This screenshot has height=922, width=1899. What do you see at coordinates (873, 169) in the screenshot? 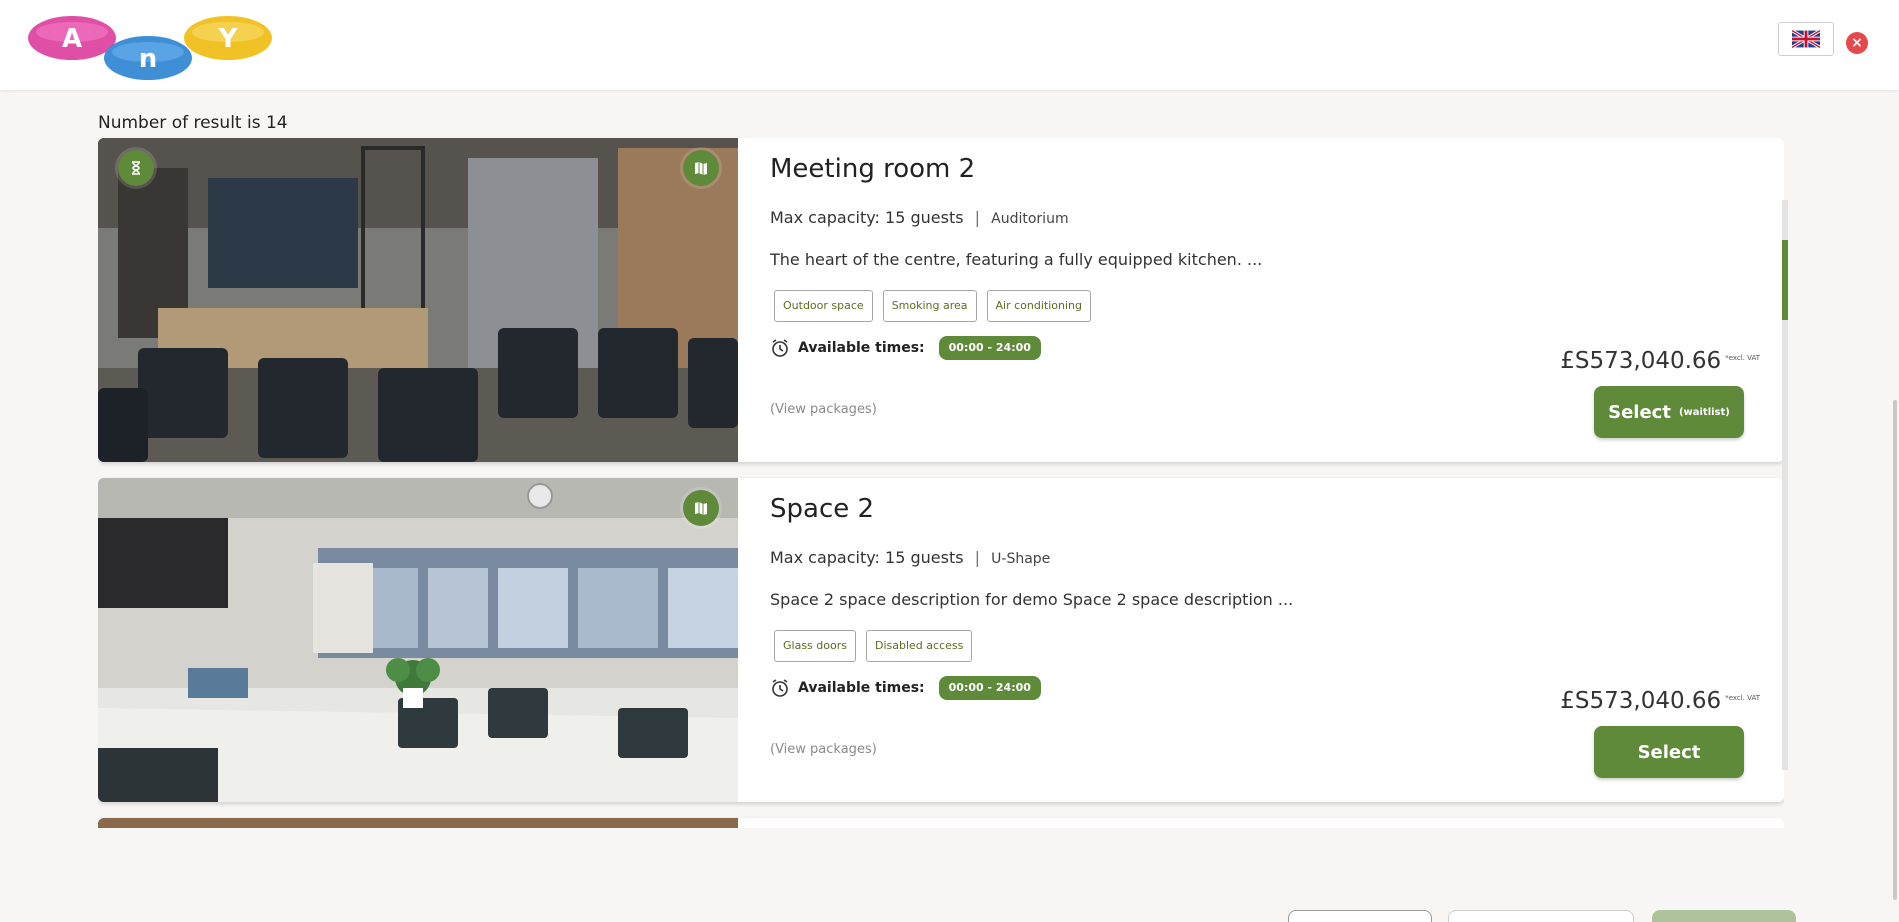
I see `room-title: Meeting room 2` at bounding box center [873, 169].